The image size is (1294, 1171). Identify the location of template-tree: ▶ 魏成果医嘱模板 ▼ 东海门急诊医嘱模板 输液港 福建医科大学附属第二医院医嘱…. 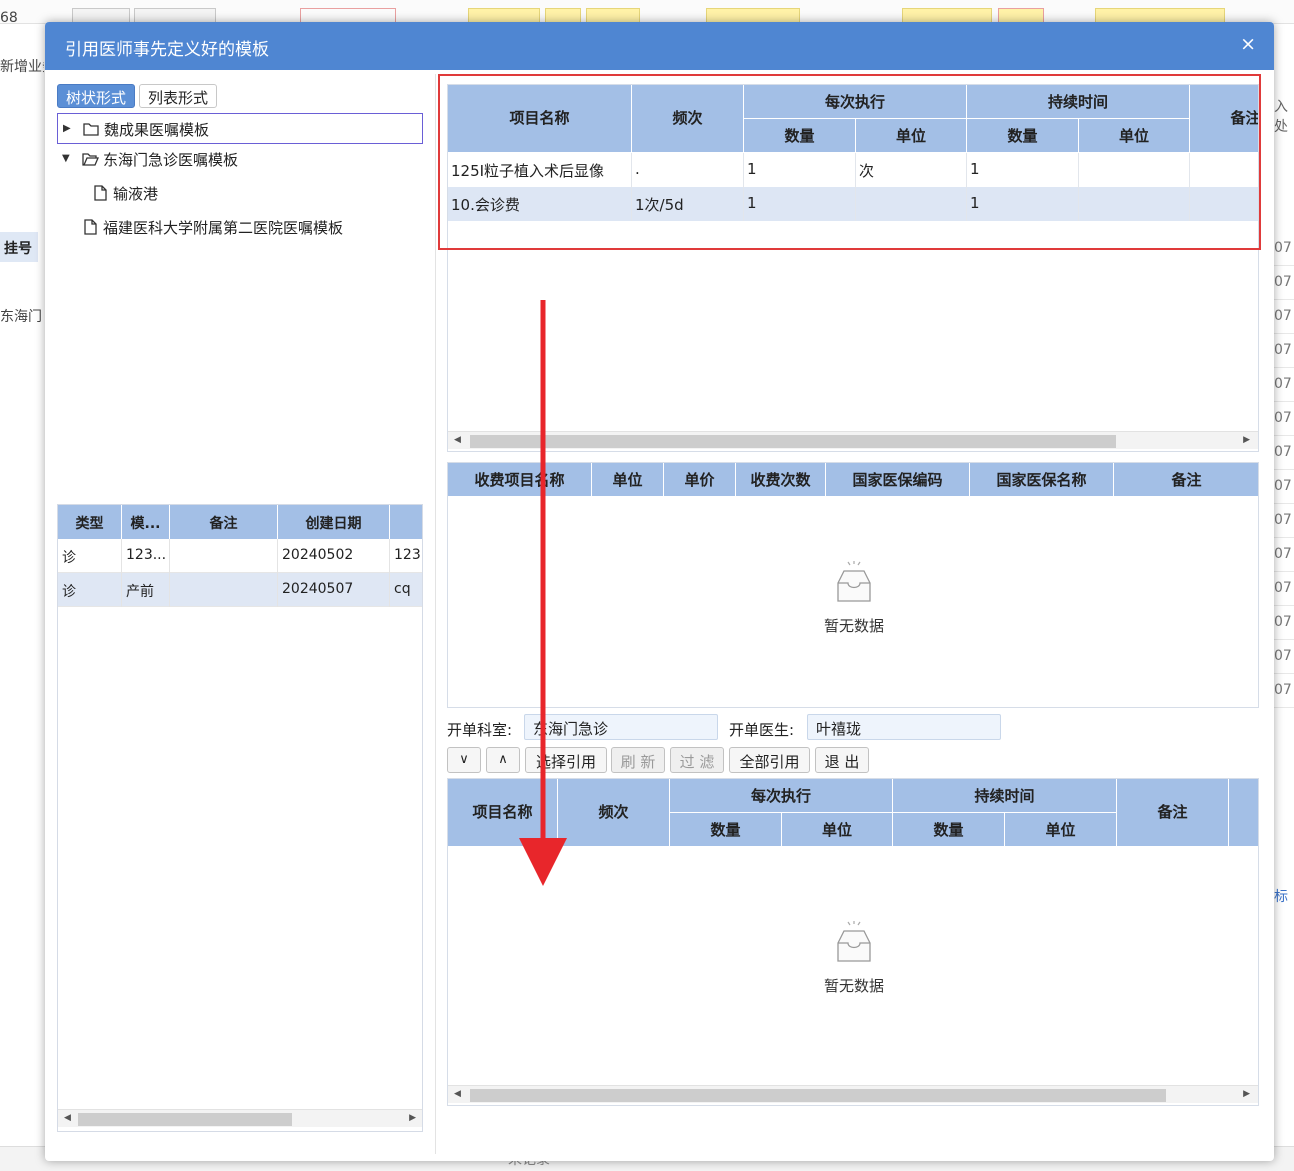
(240, 179).